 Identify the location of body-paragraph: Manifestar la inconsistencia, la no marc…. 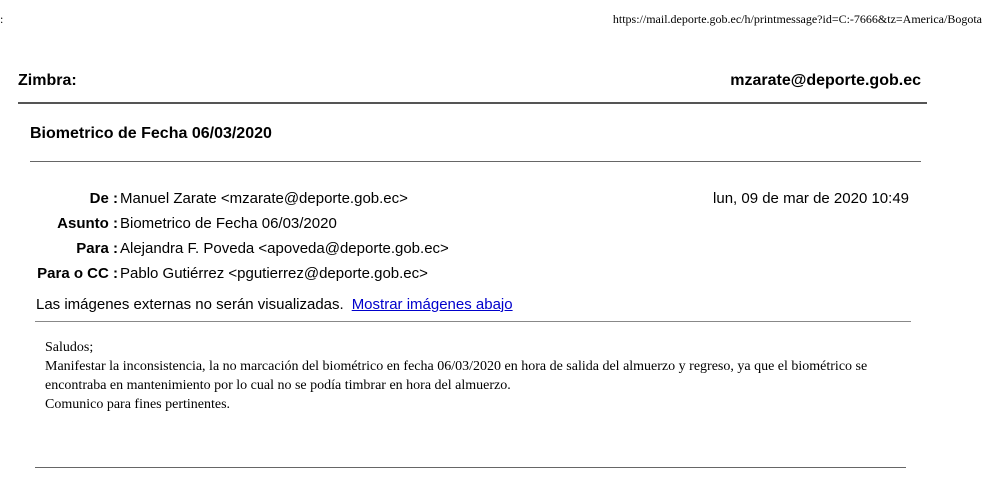
(456, 376).